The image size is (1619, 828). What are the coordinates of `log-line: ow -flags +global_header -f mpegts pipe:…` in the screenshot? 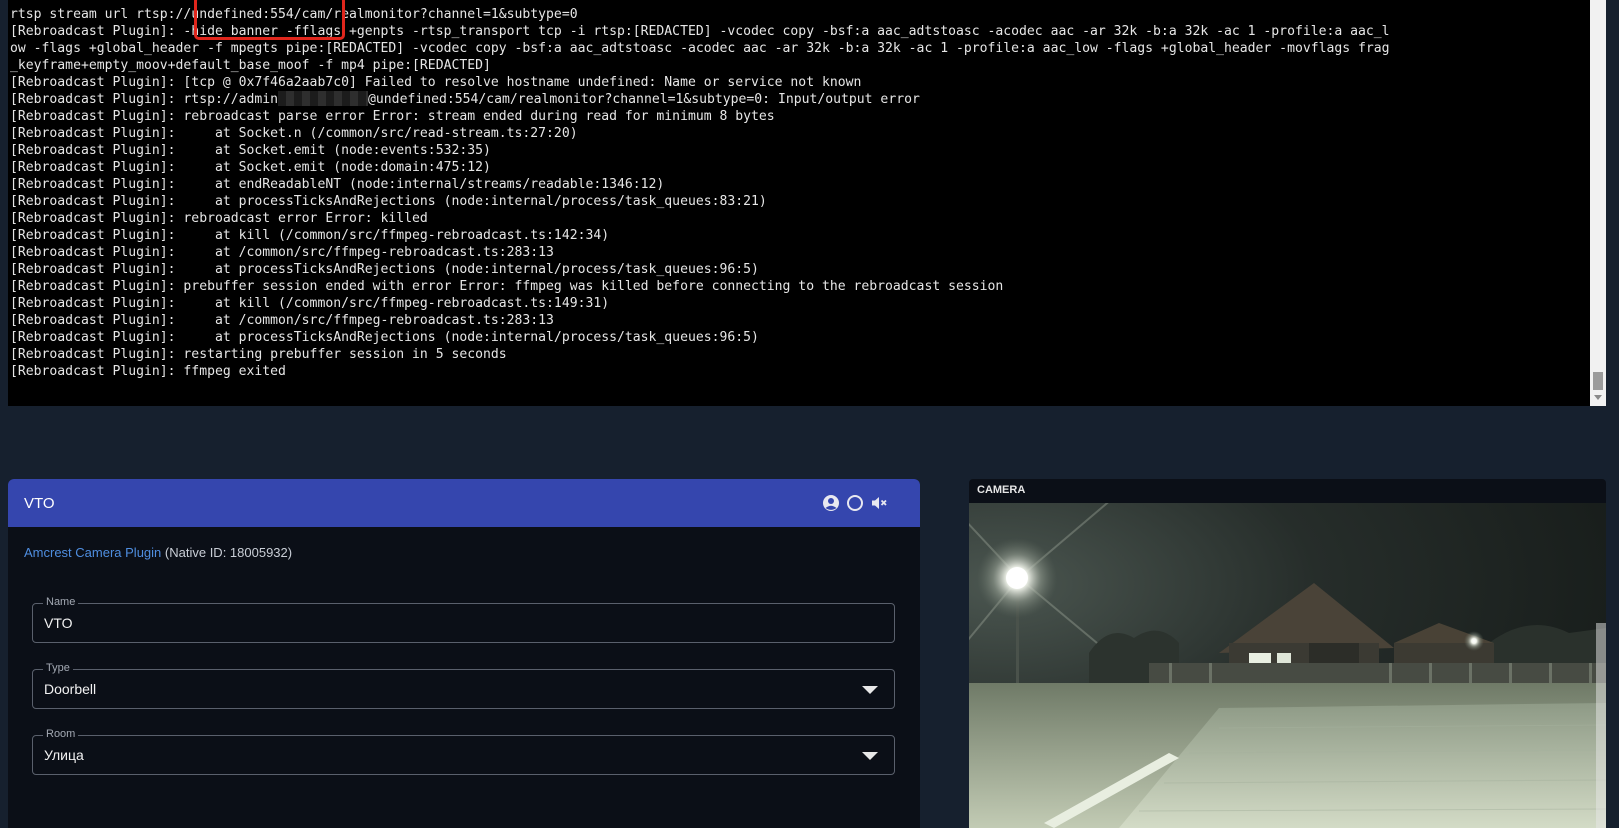 It's located at (700, 48).